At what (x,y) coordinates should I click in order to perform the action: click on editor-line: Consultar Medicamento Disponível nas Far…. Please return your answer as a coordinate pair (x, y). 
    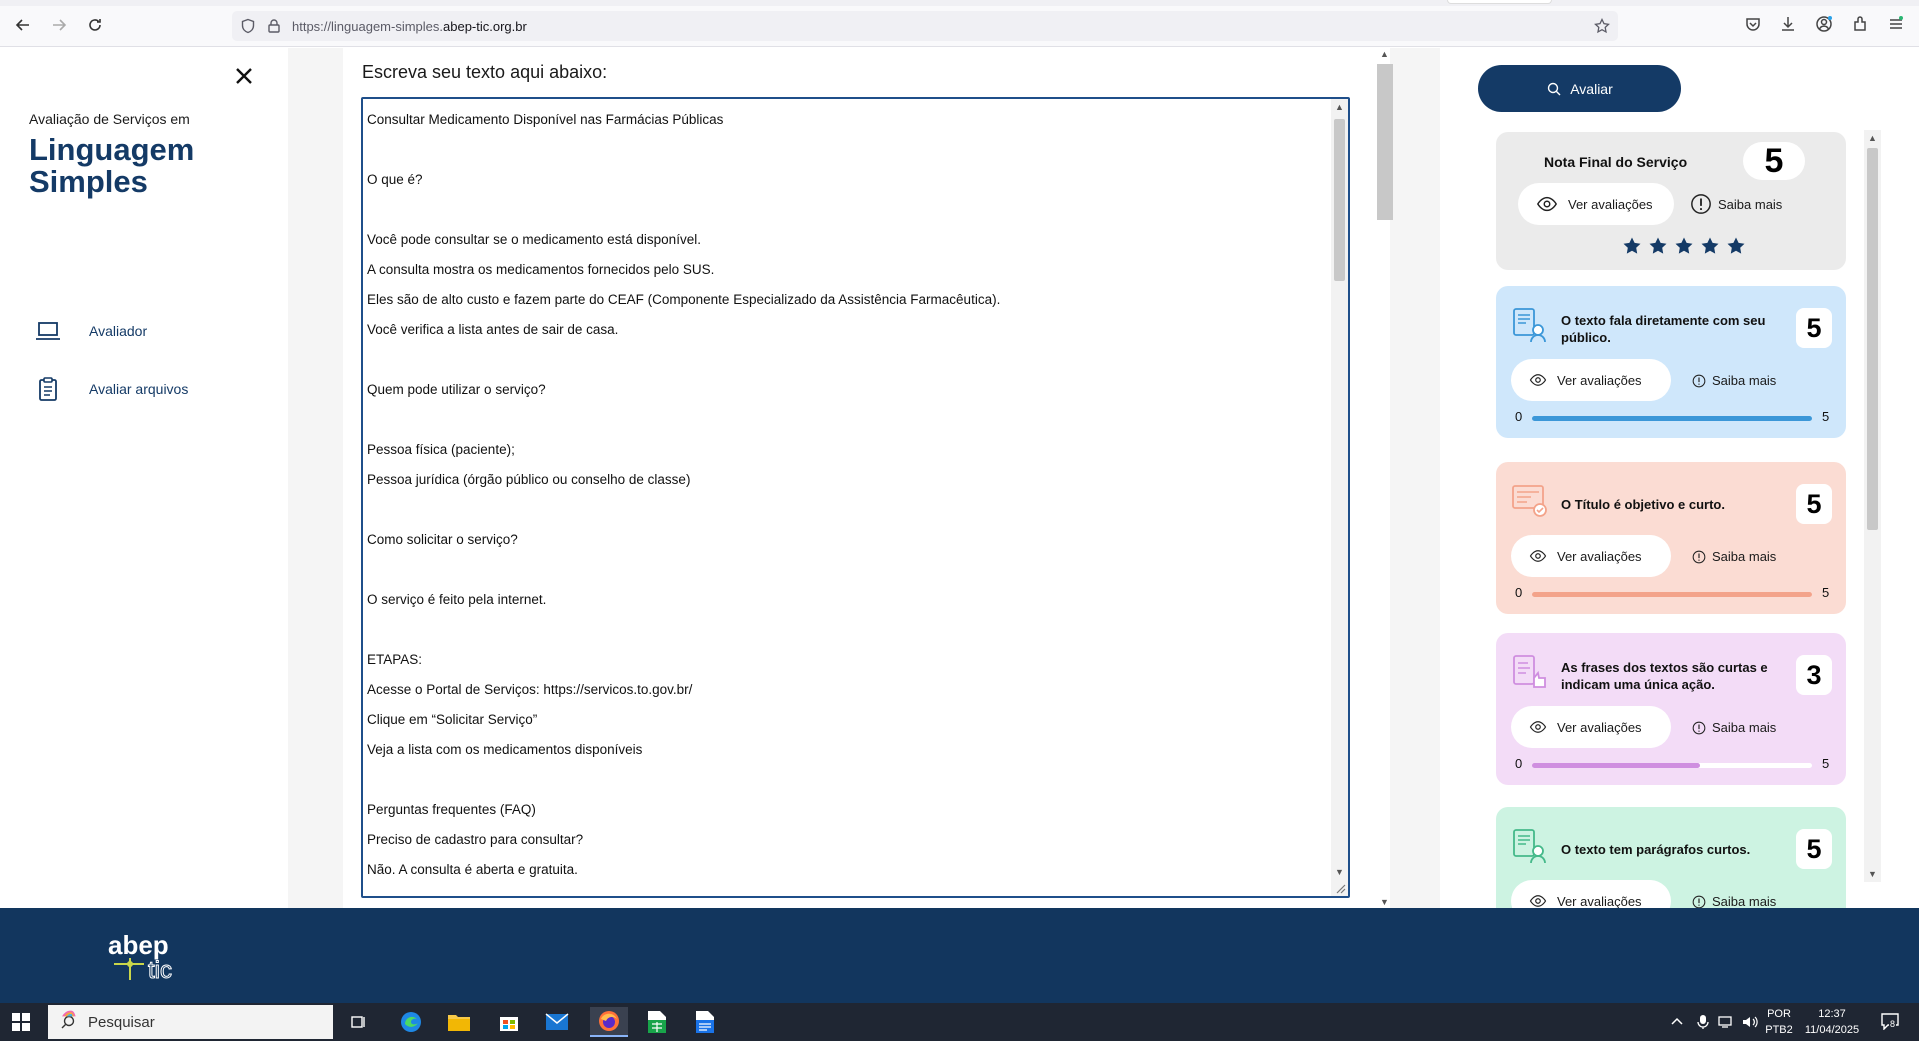
    Looking at the image, I should click on (847, 120).